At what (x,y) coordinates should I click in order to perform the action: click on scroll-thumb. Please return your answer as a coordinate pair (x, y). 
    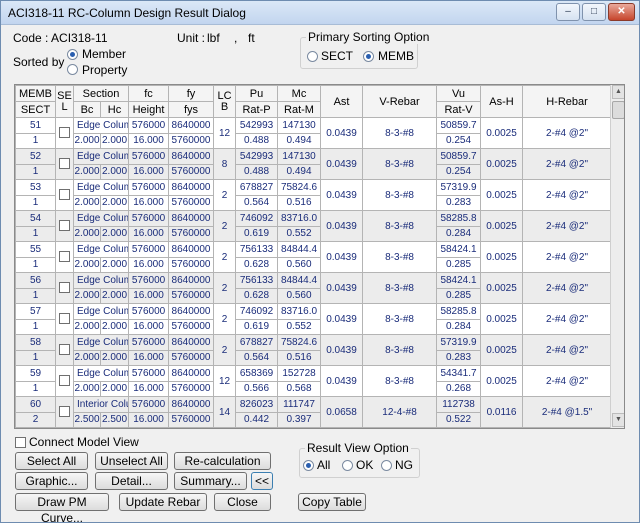
    Looking at the image, I should click on (618, 110).